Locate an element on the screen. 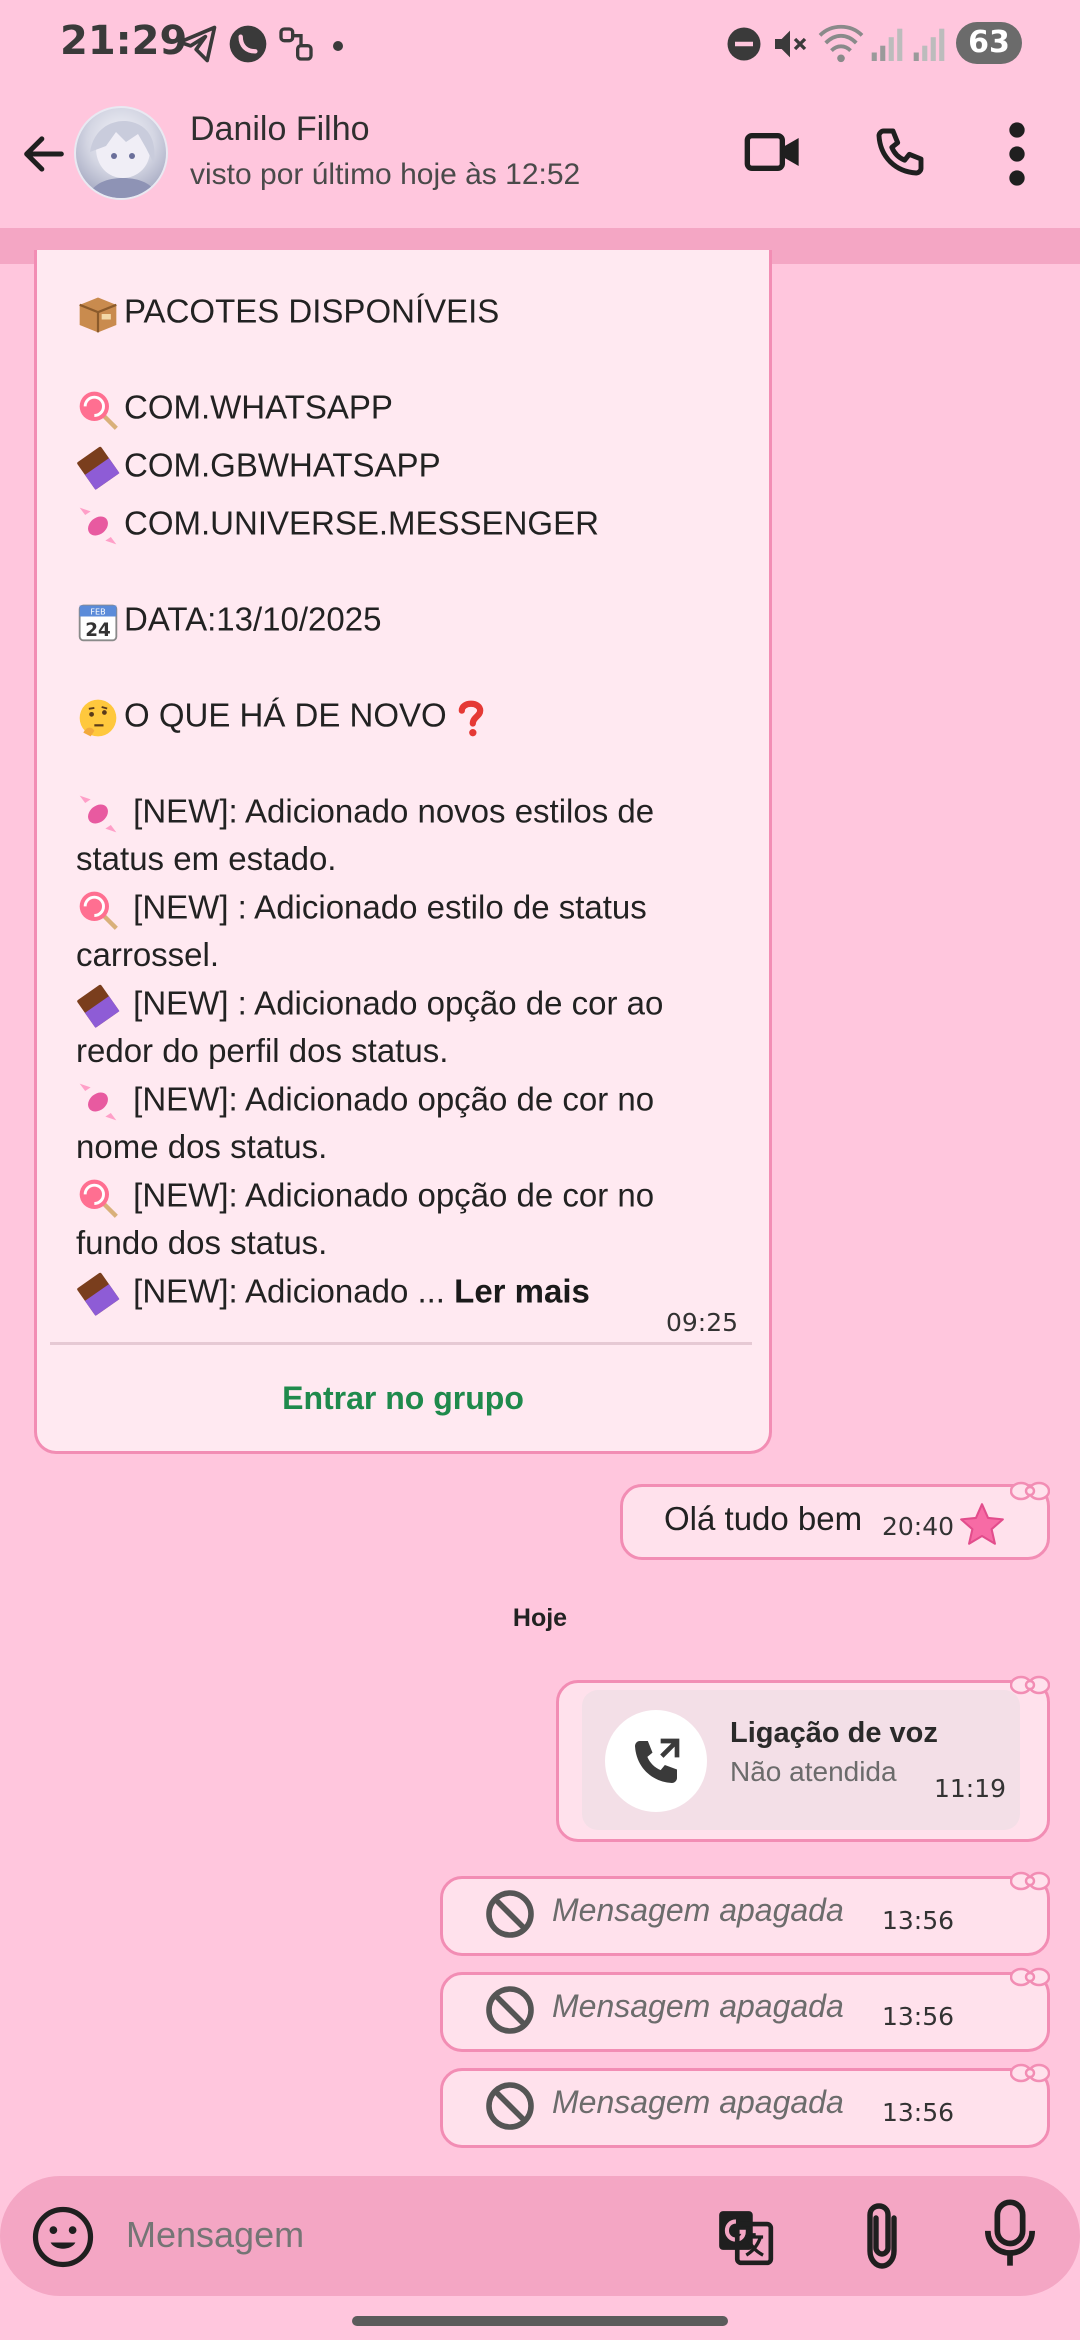 The height and width of the screenshot is (2340, 1080). message-line: nome dos status. is located at coordinates (201, 1147).